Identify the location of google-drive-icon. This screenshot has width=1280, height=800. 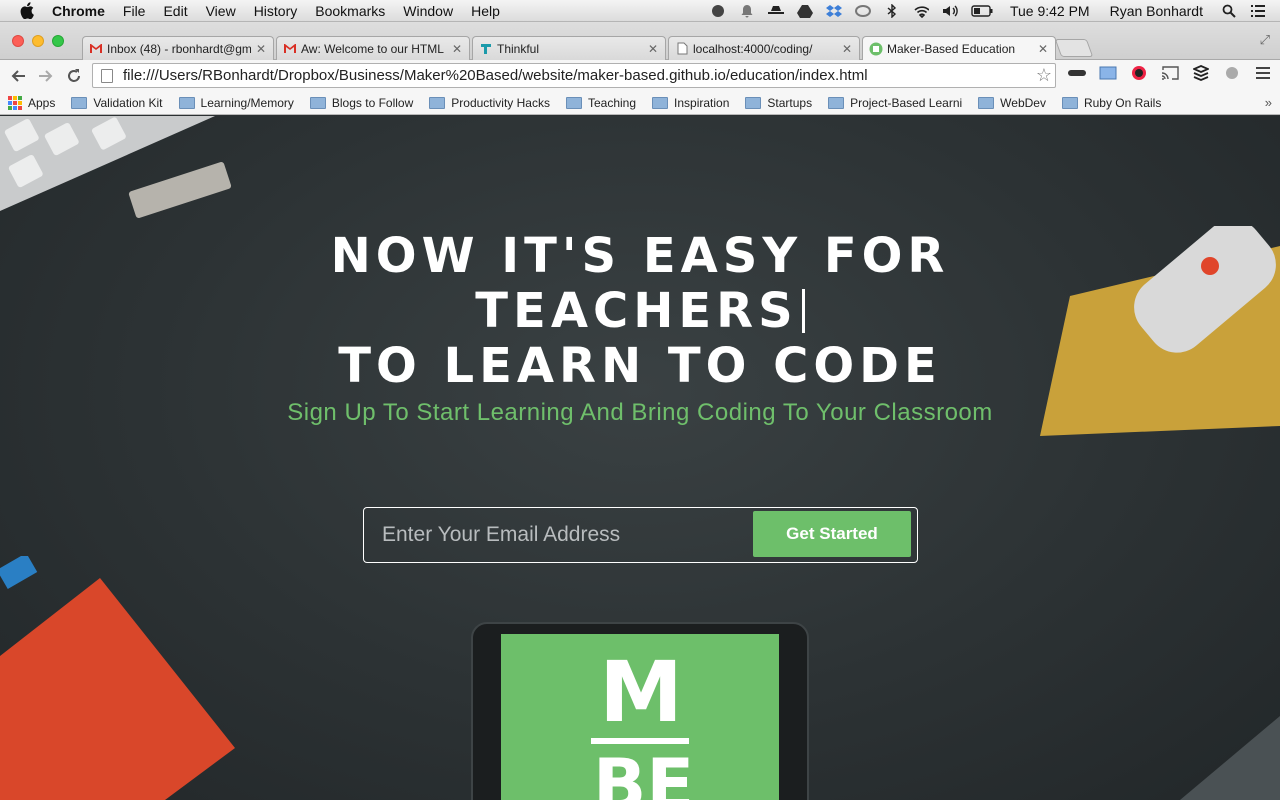
(804, 11).